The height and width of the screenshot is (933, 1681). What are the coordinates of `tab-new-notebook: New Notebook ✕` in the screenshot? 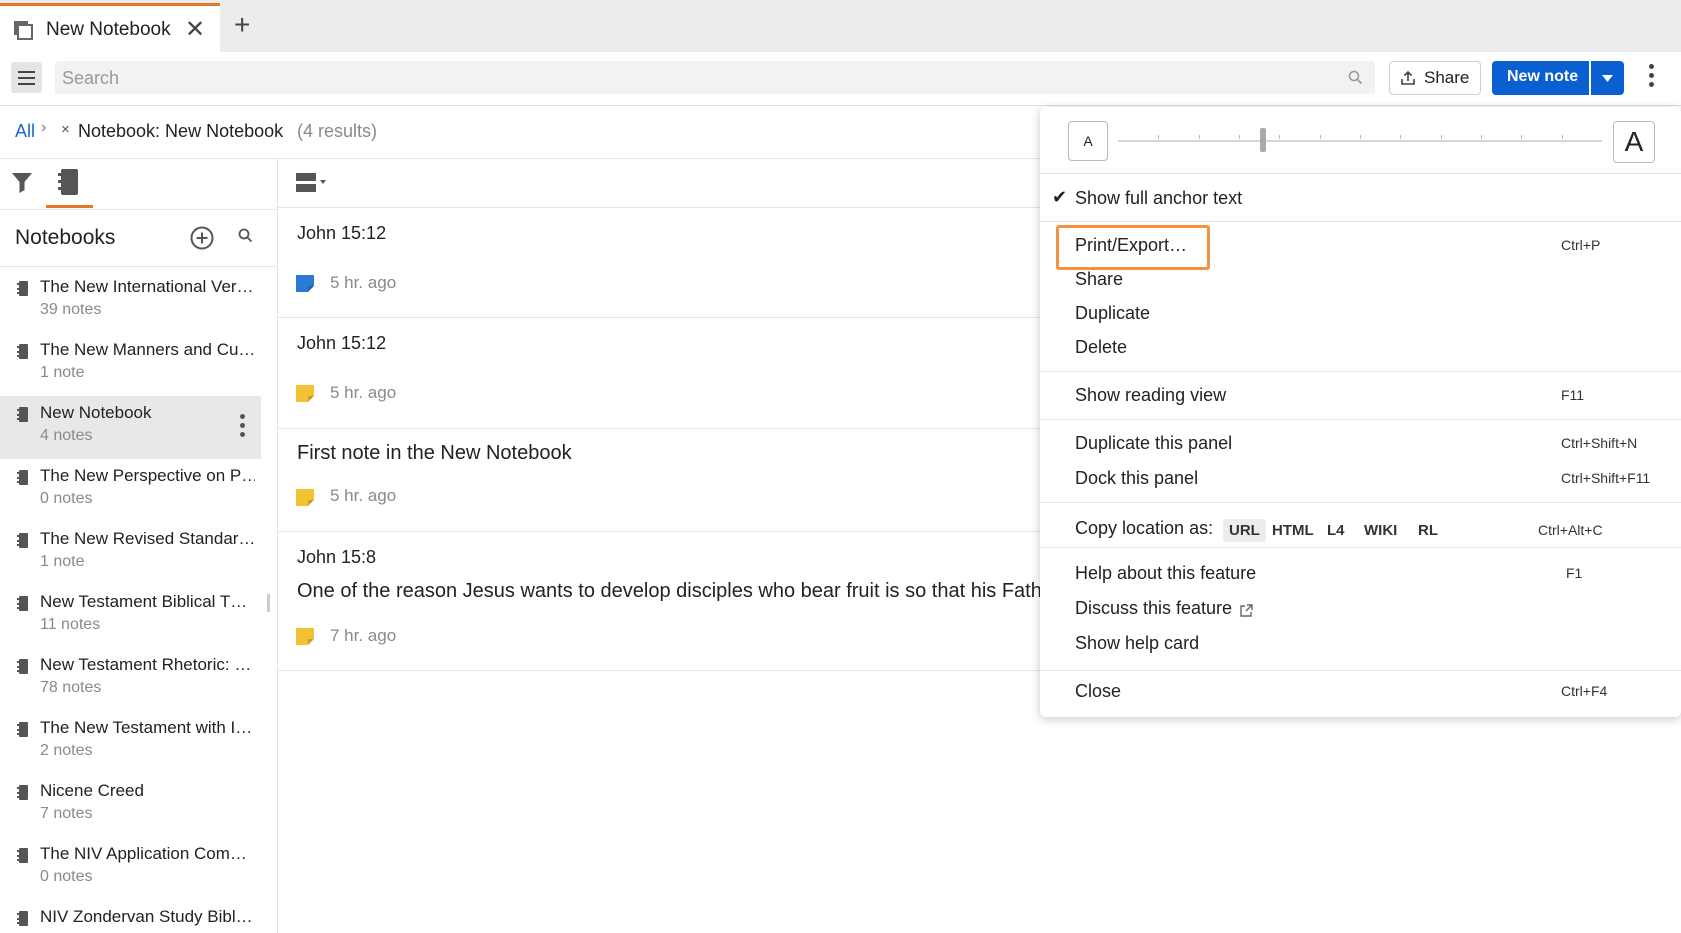 It's located at (110, 27).